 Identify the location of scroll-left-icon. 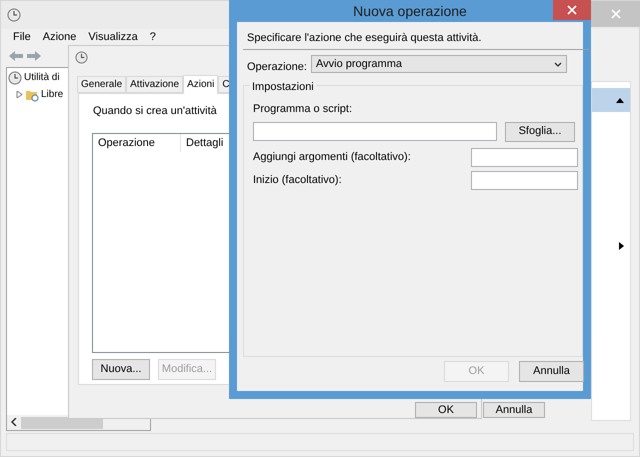
(14, 422).